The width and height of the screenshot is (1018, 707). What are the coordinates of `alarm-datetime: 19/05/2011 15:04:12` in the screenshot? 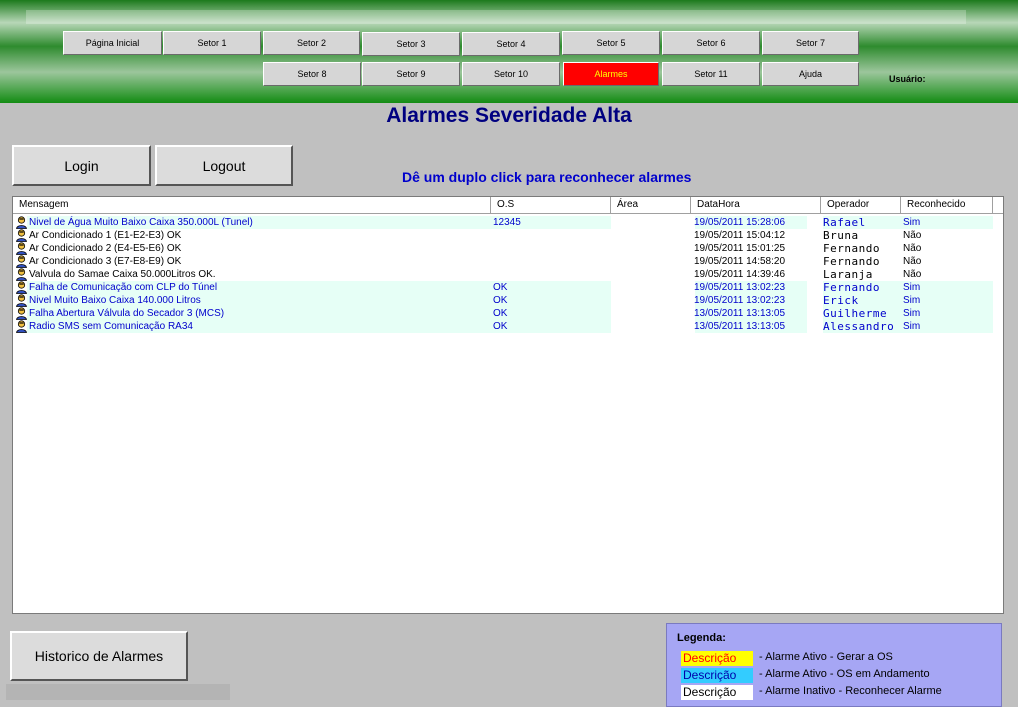 It's located at (740, 235).